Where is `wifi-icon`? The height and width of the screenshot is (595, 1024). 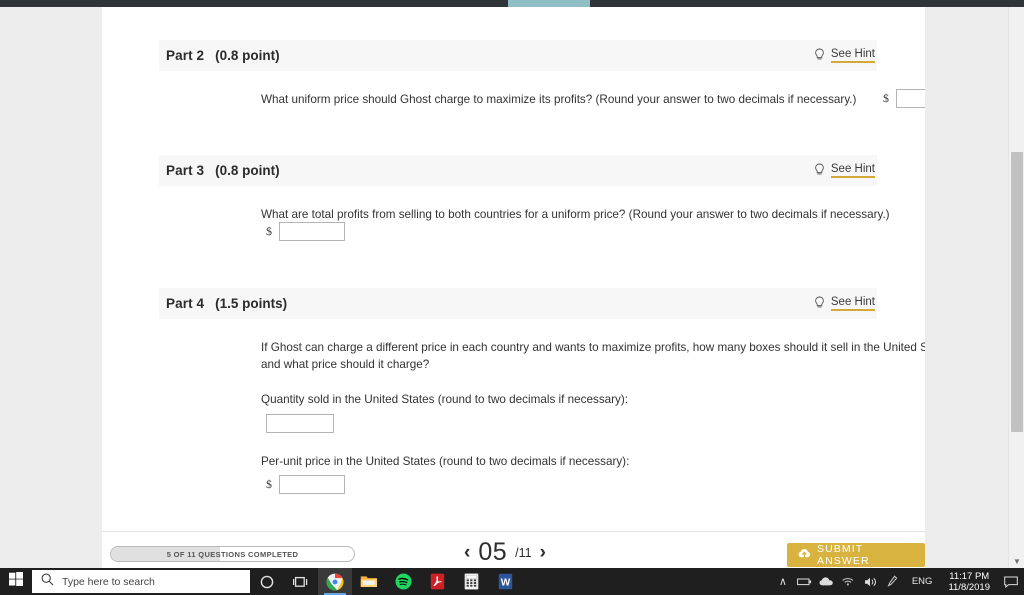
wifi-icon is located at coordinates (849, 581).